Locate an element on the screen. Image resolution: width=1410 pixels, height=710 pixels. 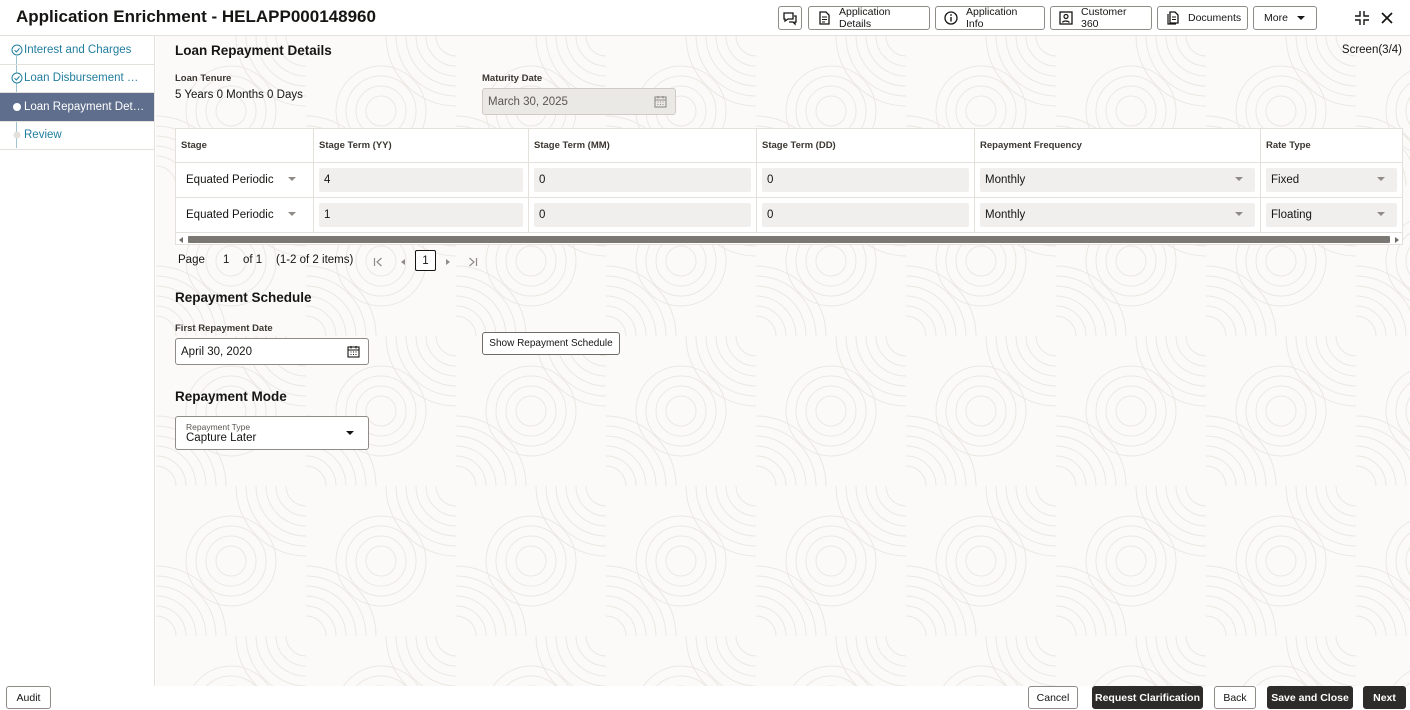
pagination-page-input: 1 is located at coordinates (226, 260).